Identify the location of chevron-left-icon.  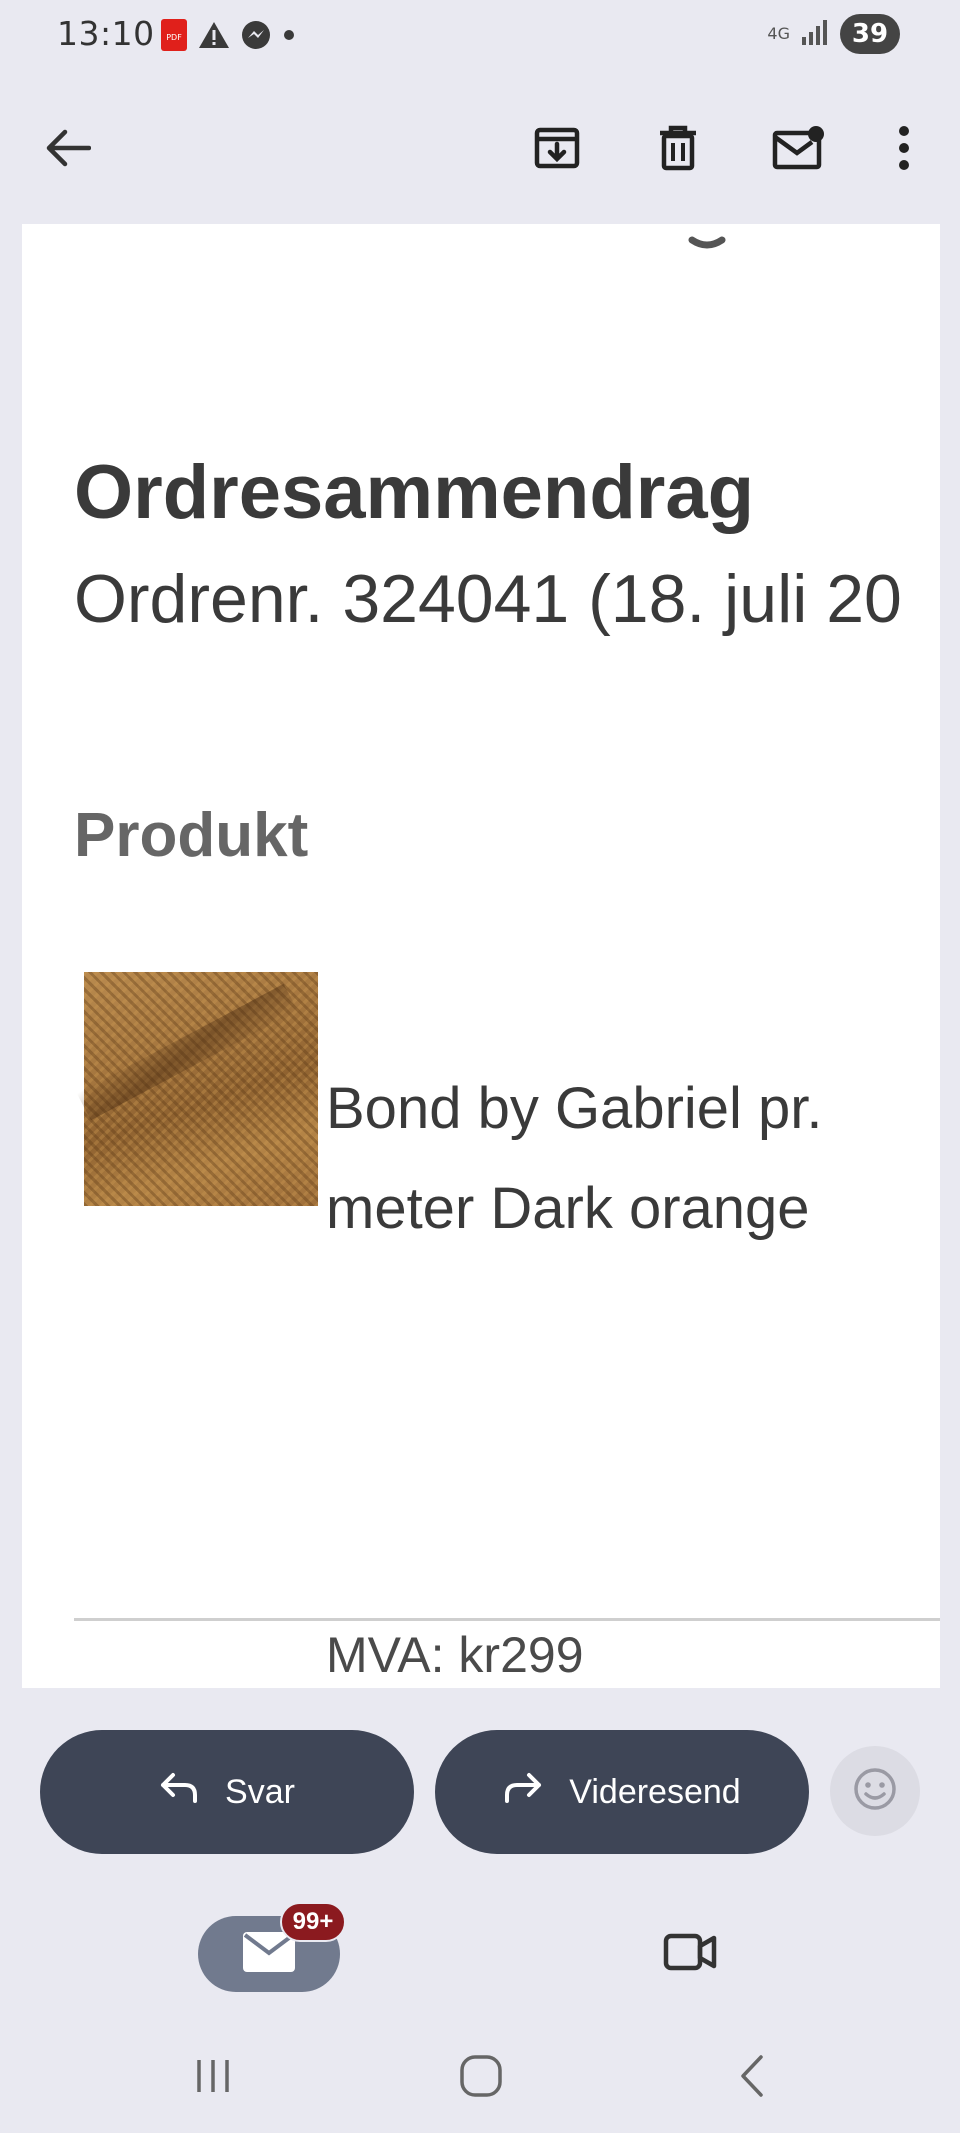
(752, 2078).